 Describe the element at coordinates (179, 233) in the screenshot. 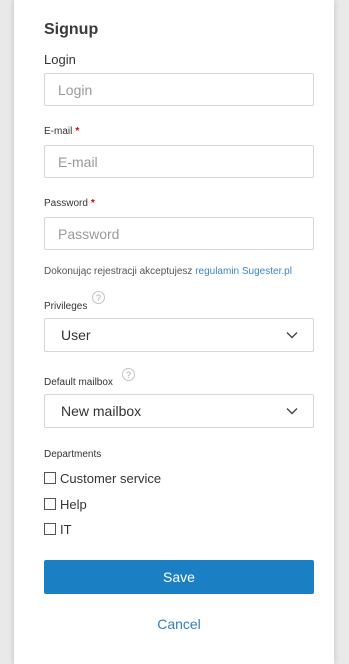

I see `password-input` at that location.